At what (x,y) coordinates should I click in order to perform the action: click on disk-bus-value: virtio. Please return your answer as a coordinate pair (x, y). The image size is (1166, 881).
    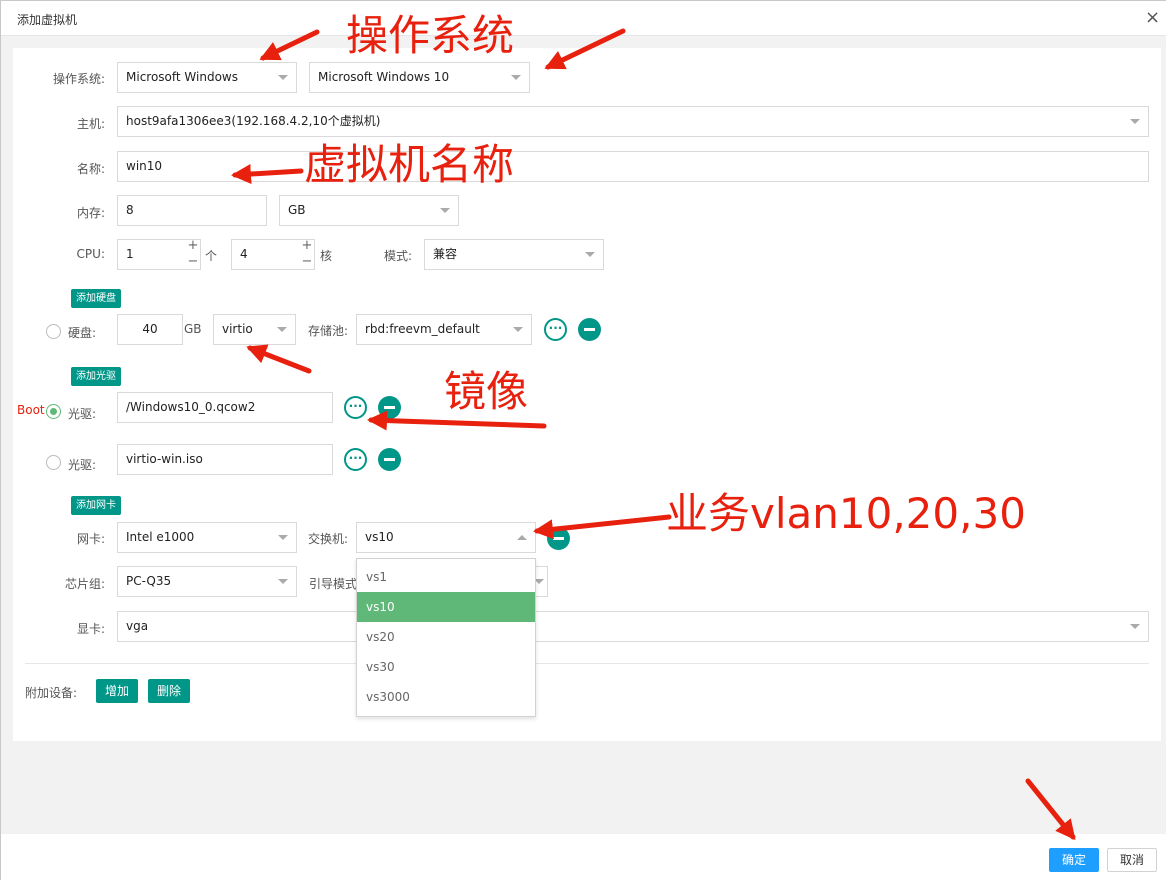
    Looking at the image, I should click on (237, 329).